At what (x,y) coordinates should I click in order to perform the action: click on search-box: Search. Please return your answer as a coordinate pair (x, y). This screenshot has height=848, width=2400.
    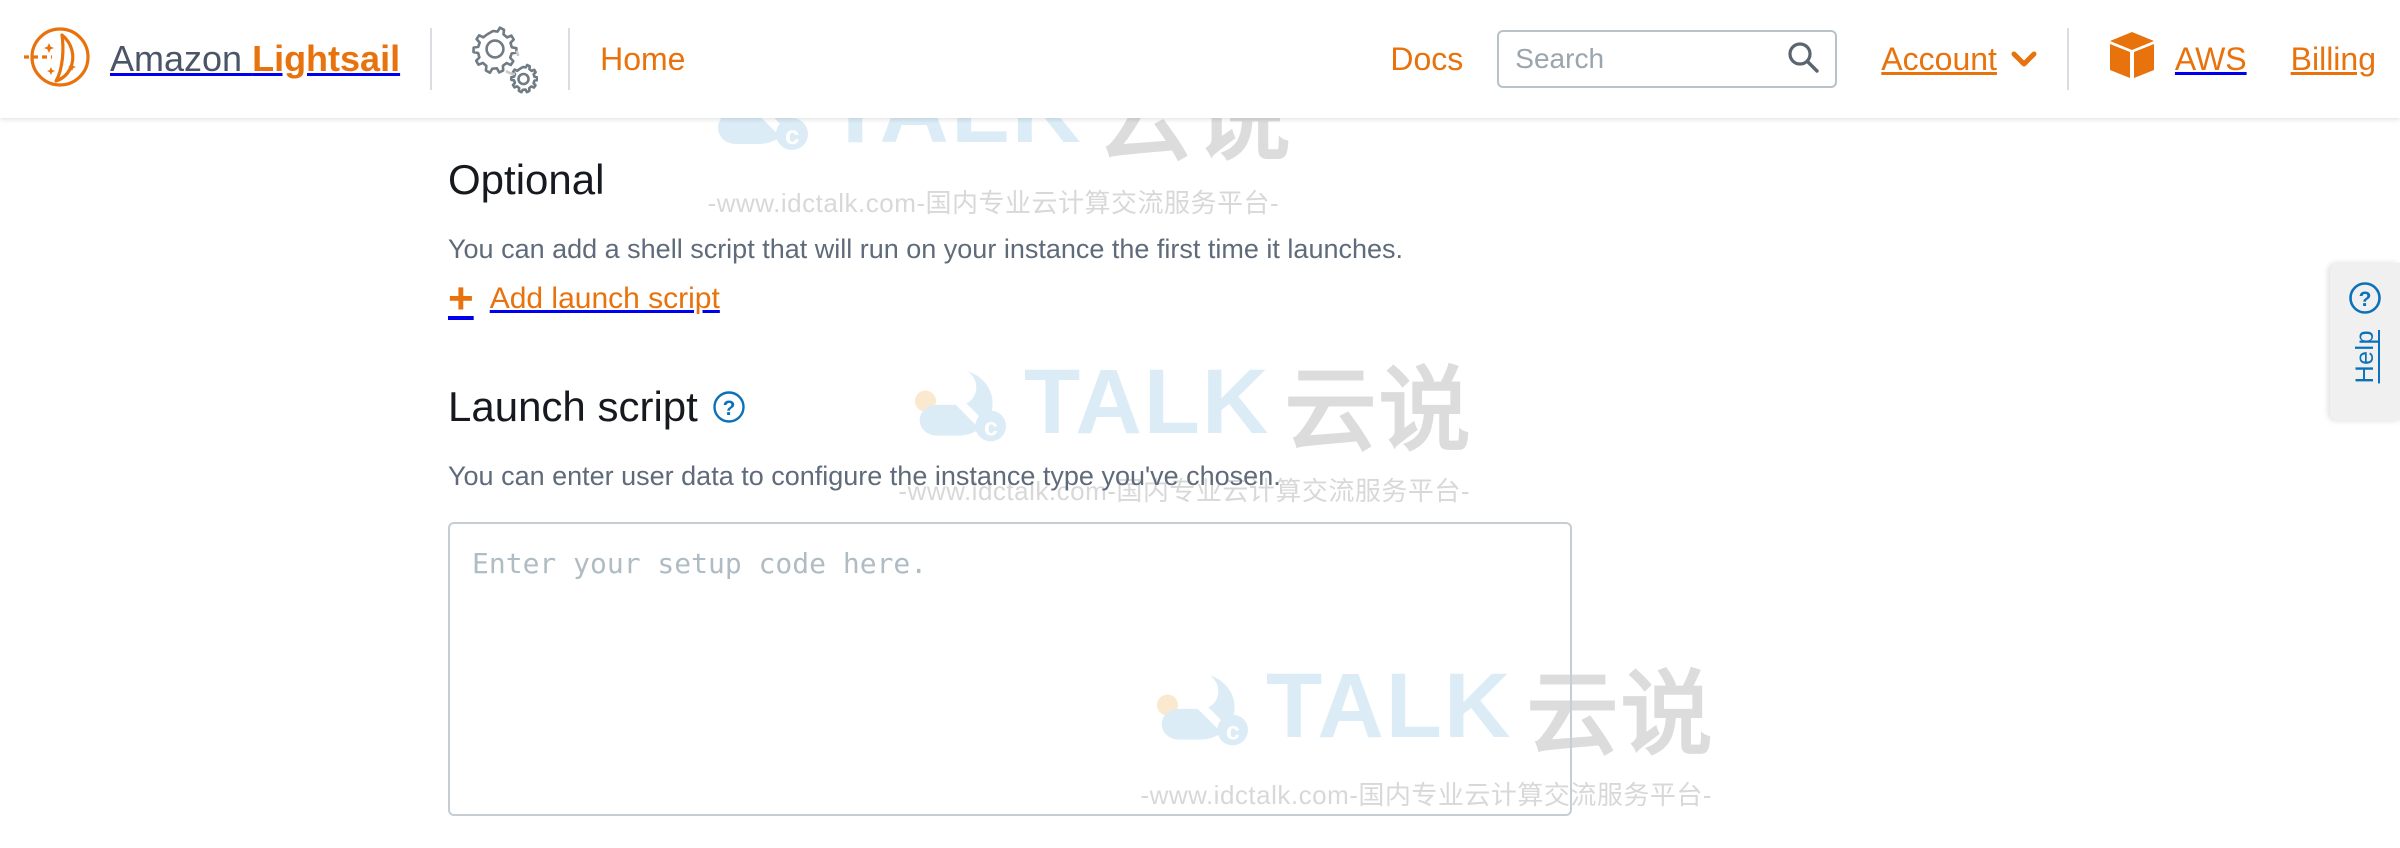
    Looking at the image, I should click on (1667, 59).